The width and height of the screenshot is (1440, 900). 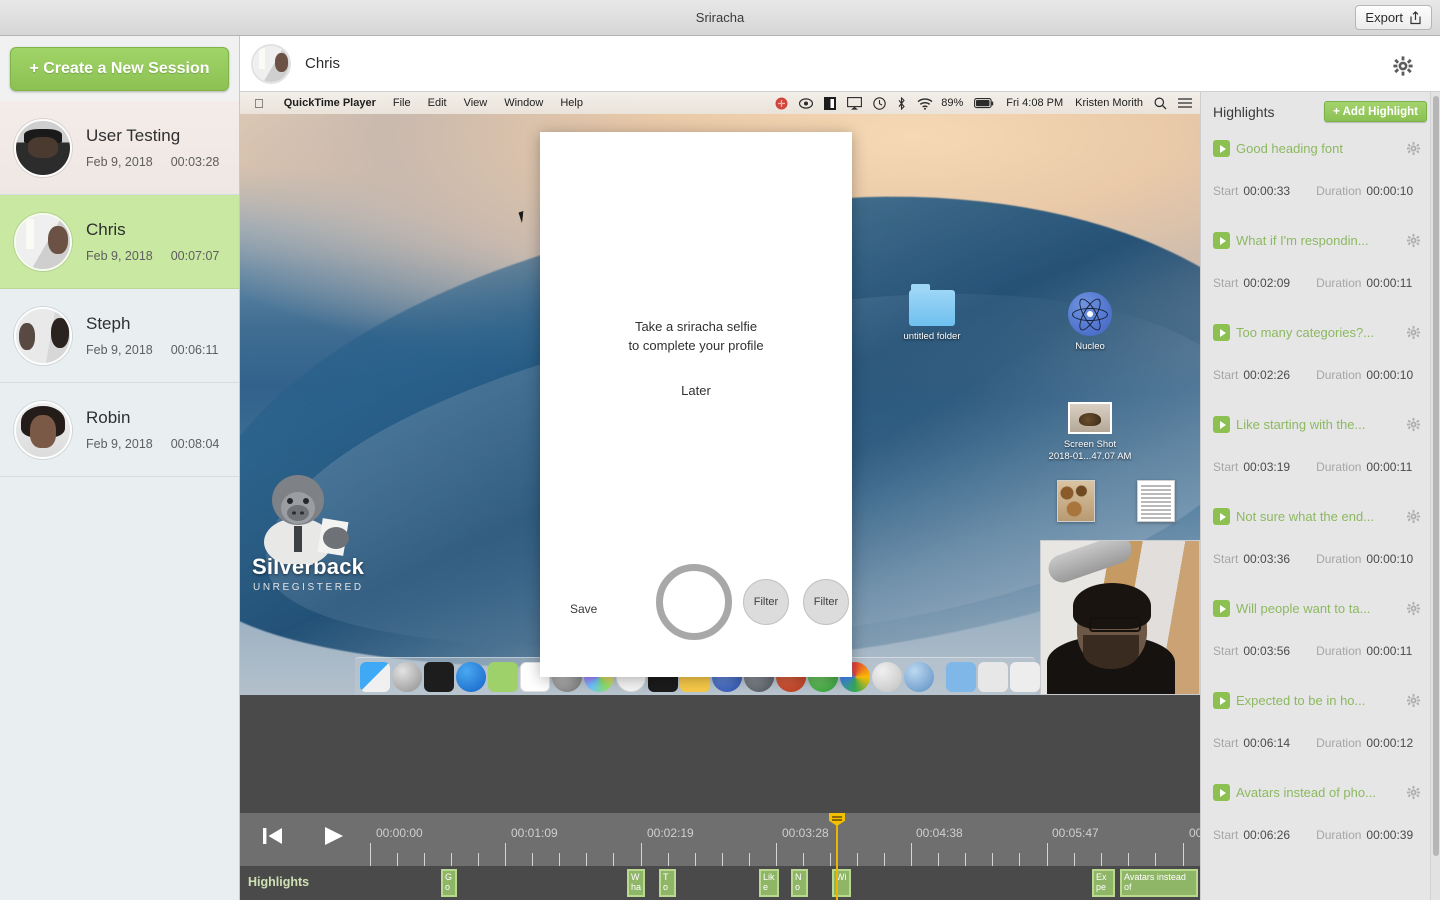 I want to click on add-highlight-button: + Add Highlight, so click(x=1375, y=111).